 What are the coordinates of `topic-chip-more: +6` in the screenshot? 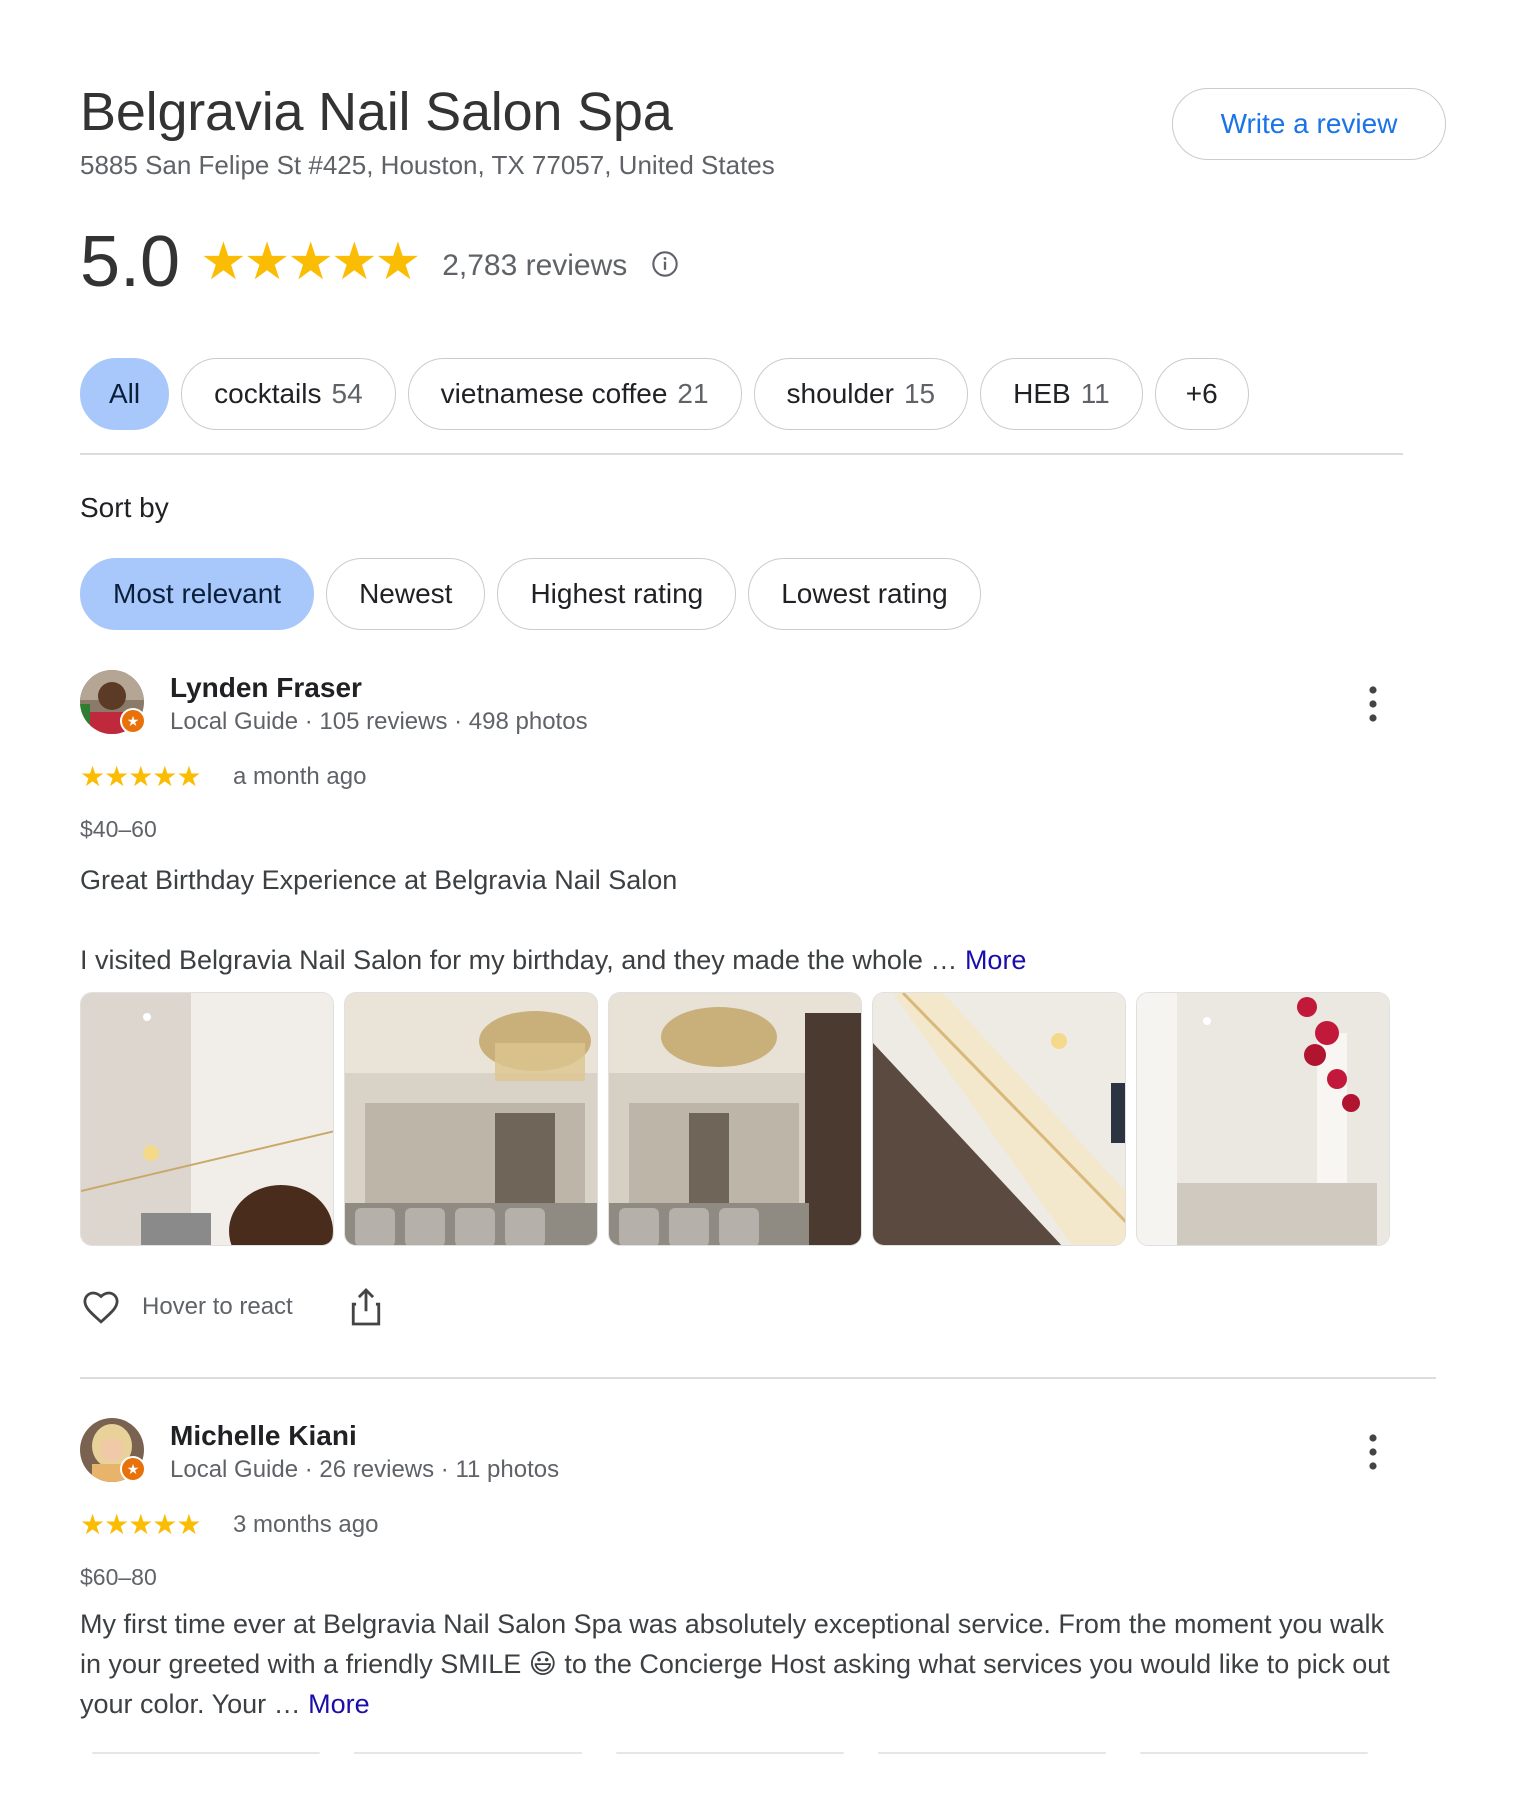 It's located at (1201, 394).